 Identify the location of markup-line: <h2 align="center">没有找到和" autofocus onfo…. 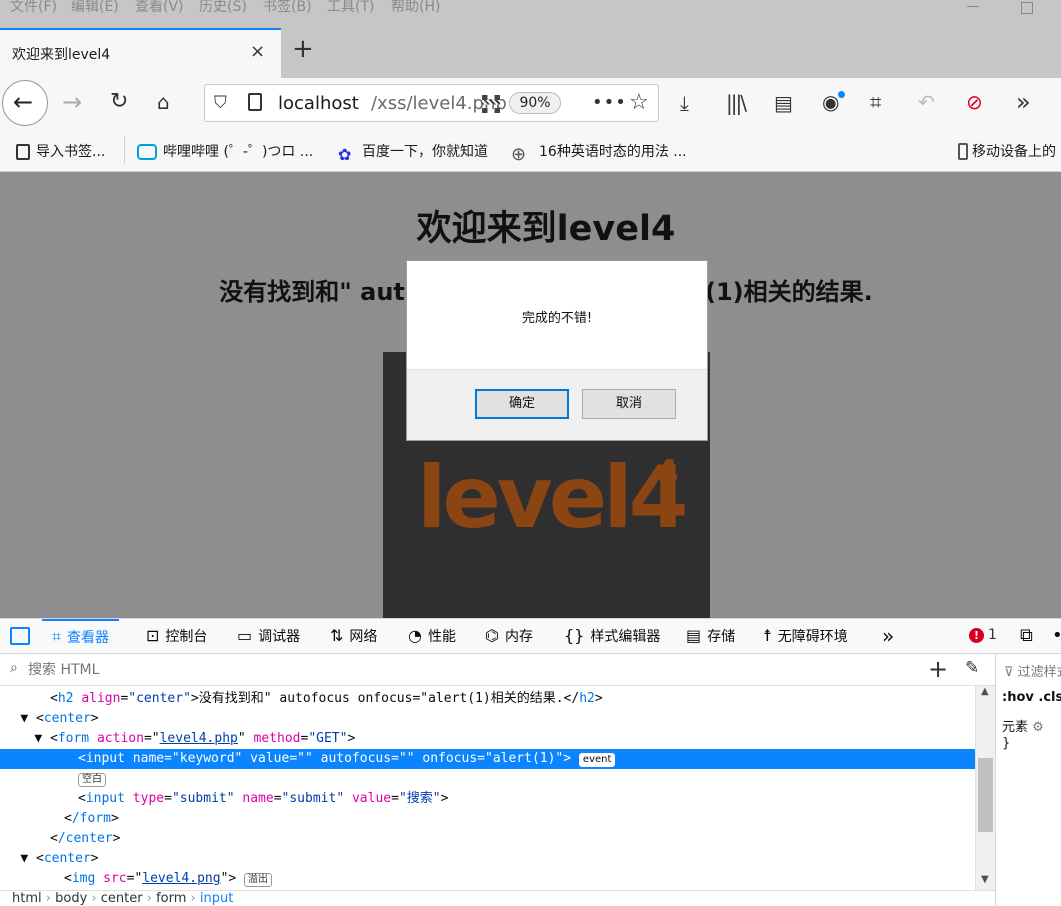
(487, 699).